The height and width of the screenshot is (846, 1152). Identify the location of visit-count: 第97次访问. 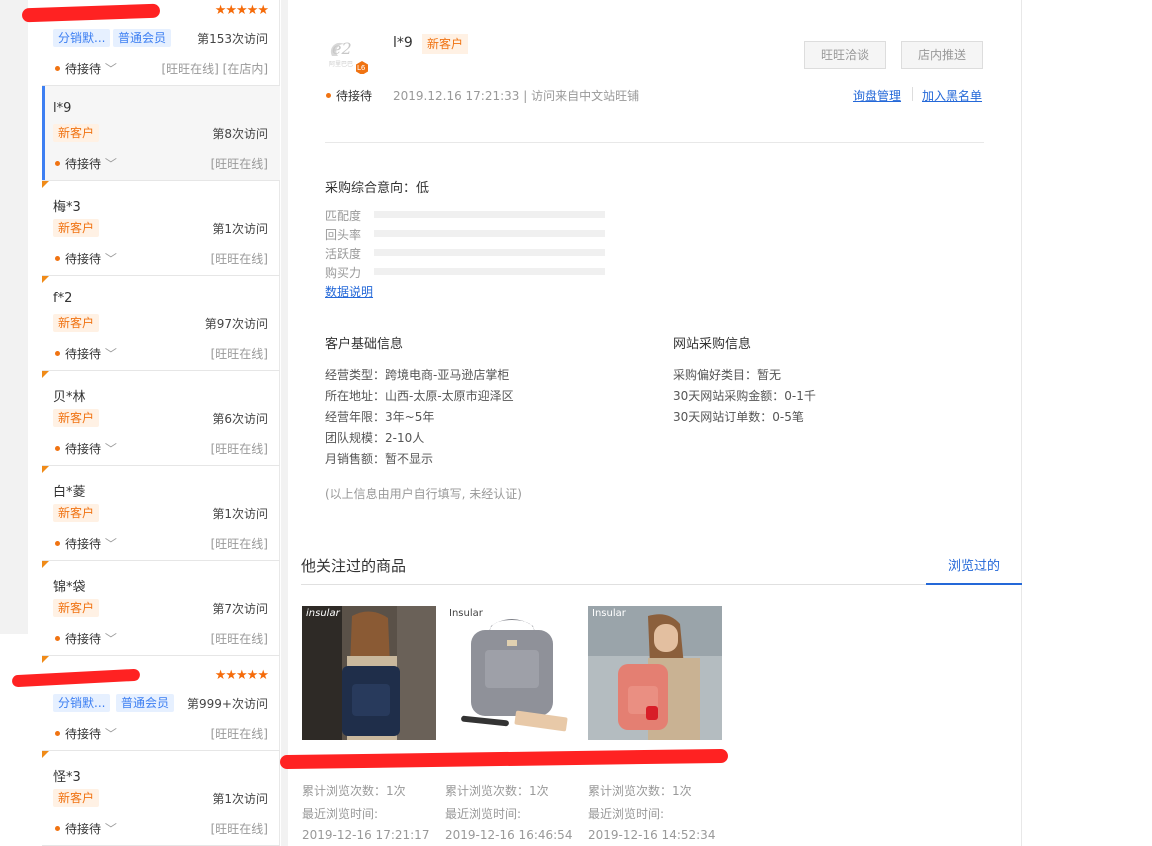
(236, 324).